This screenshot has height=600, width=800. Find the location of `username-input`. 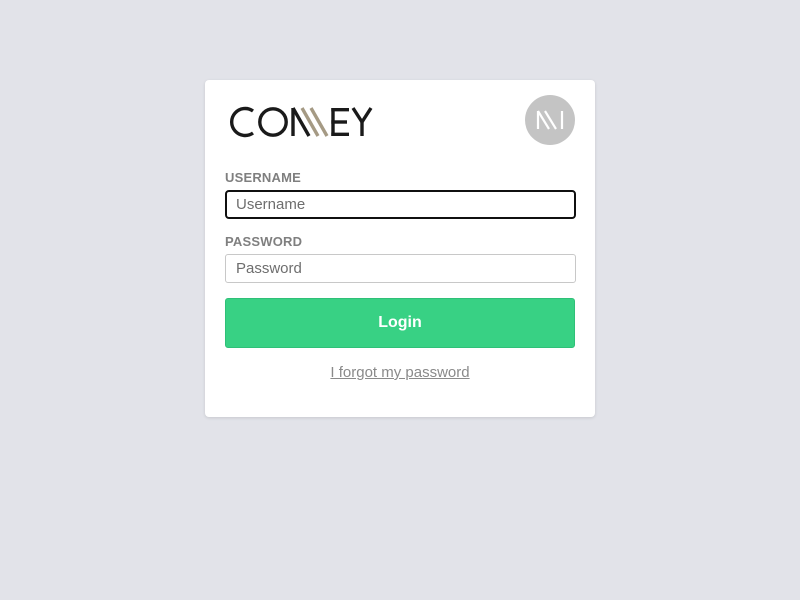

username-input is located at coordinates (400, 204).